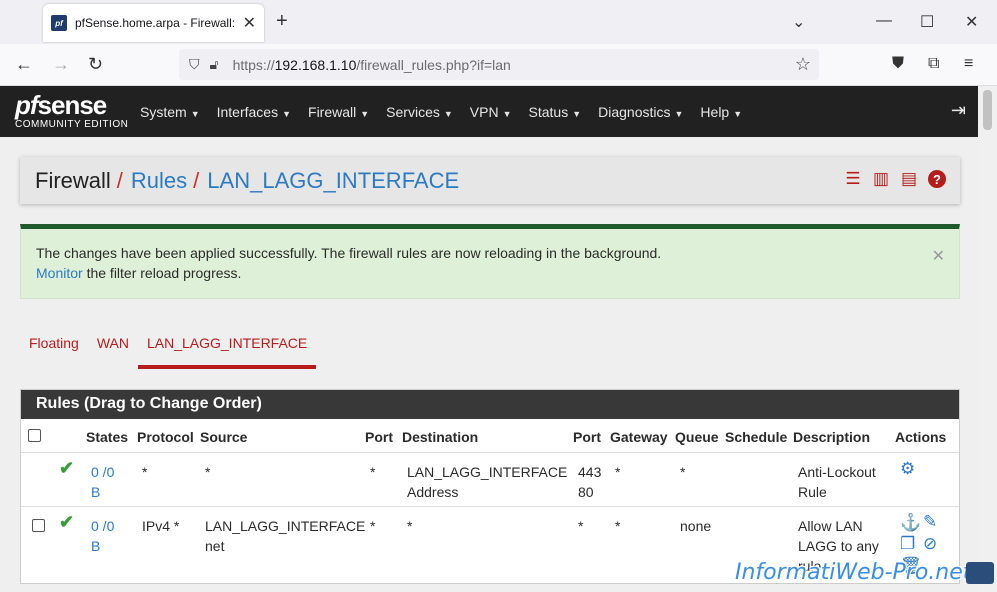 The width and height of the screenshot is (997, 592). What do you see at coordinates (249, 23) in the screenshot?
I see `close-tab-icon: ✕` at bounding box center [249, 23].